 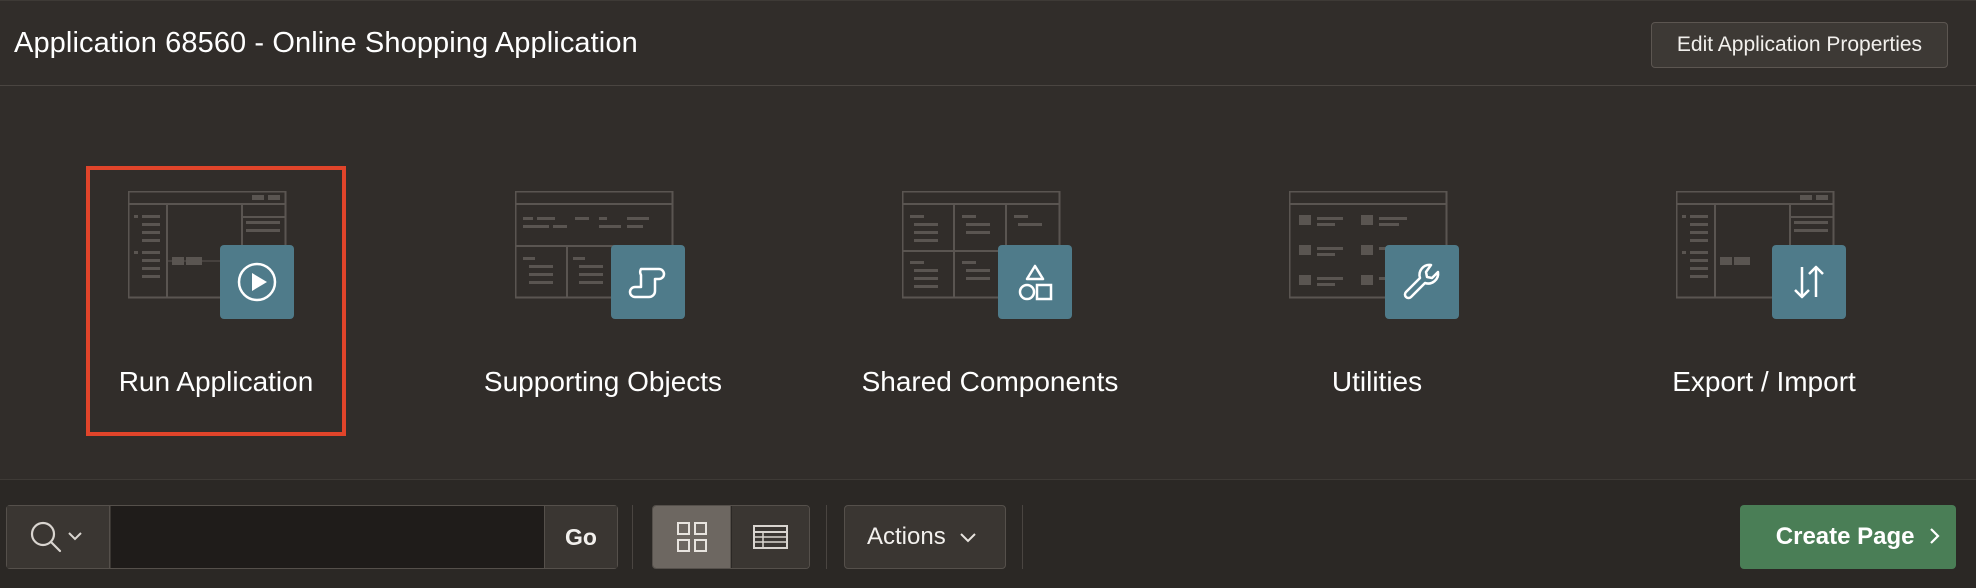 I want to click on search-column-selector, so click(x=58, y=537).